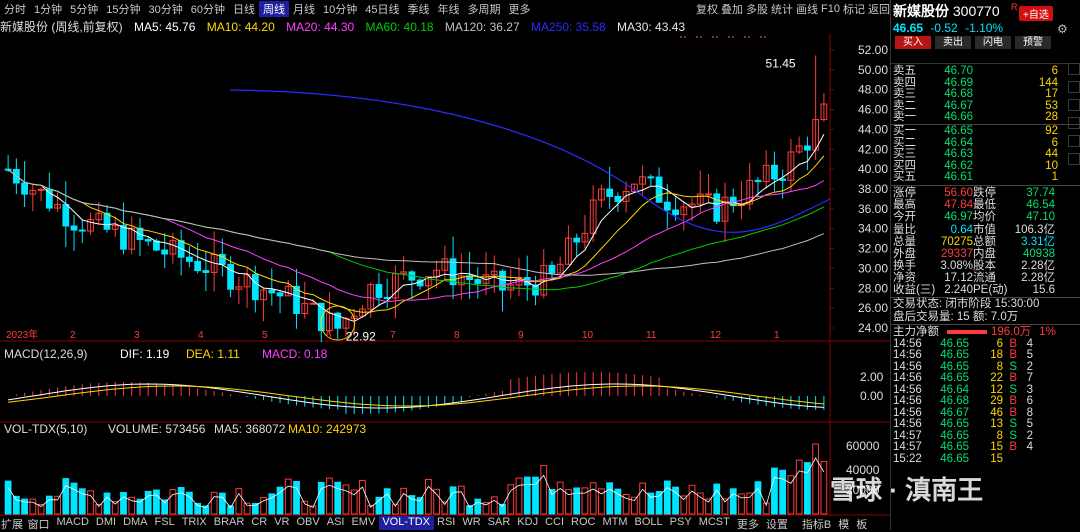 Image resolution: width=1080 pixels, height=532 pixels. Describe the element at coordinates (977, 178) in the screenshot. I see `book-row: 买五 46.61 1` at that location.